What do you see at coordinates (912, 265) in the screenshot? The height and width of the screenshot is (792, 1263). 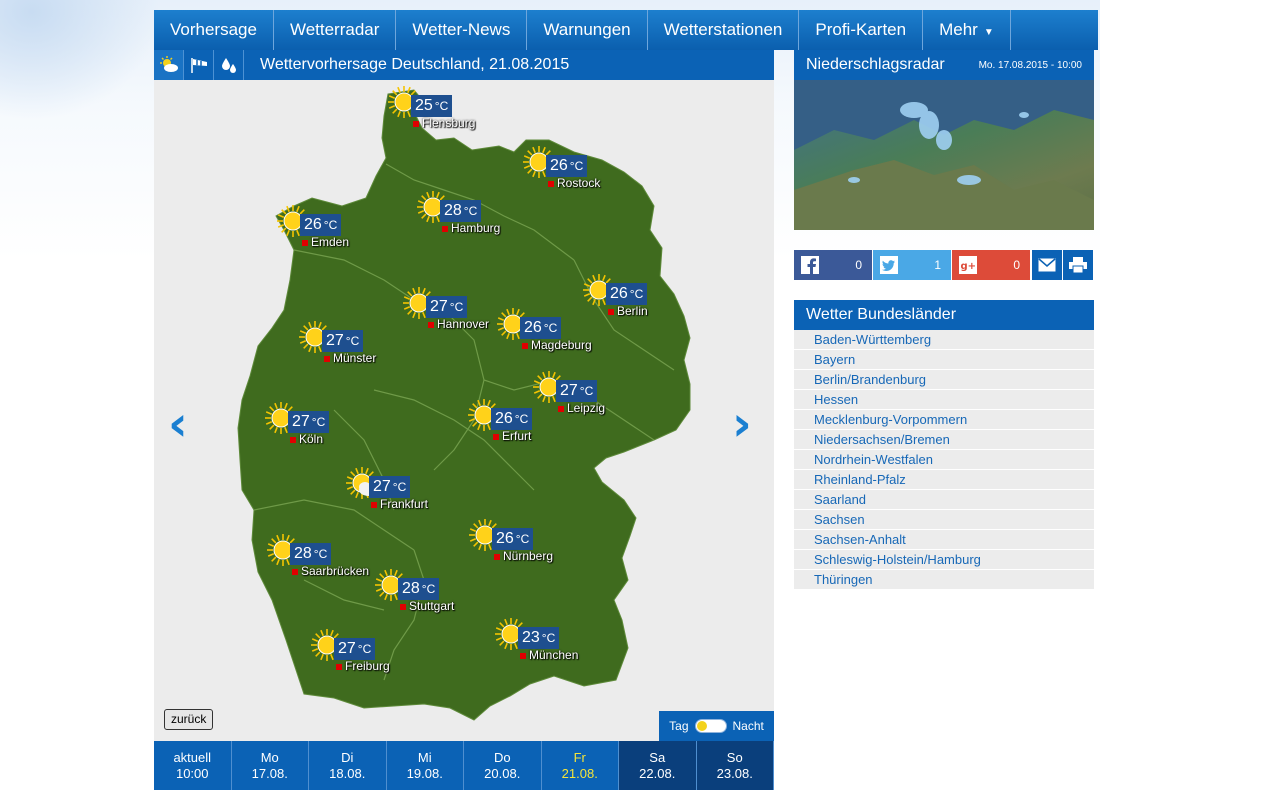 I see `twitter-share-button: 1` at bounding box center [912, 265].